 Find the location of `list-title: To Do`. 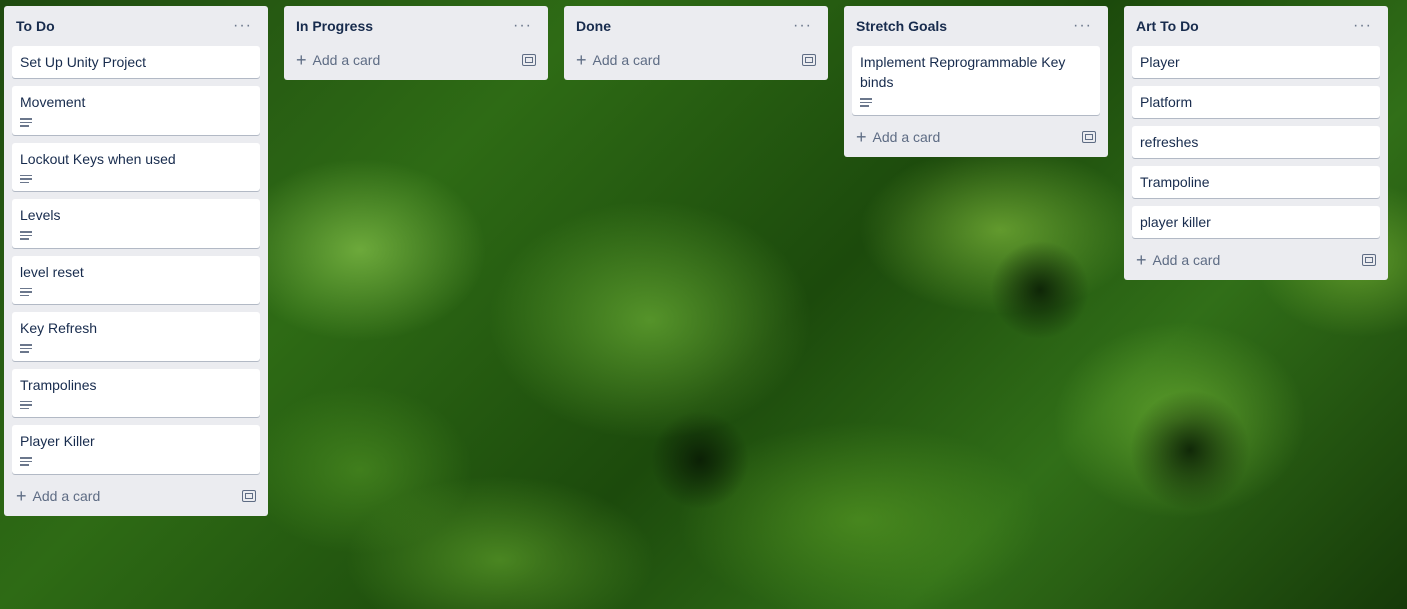

list-title: To Do is located at coordinates (35, 26).